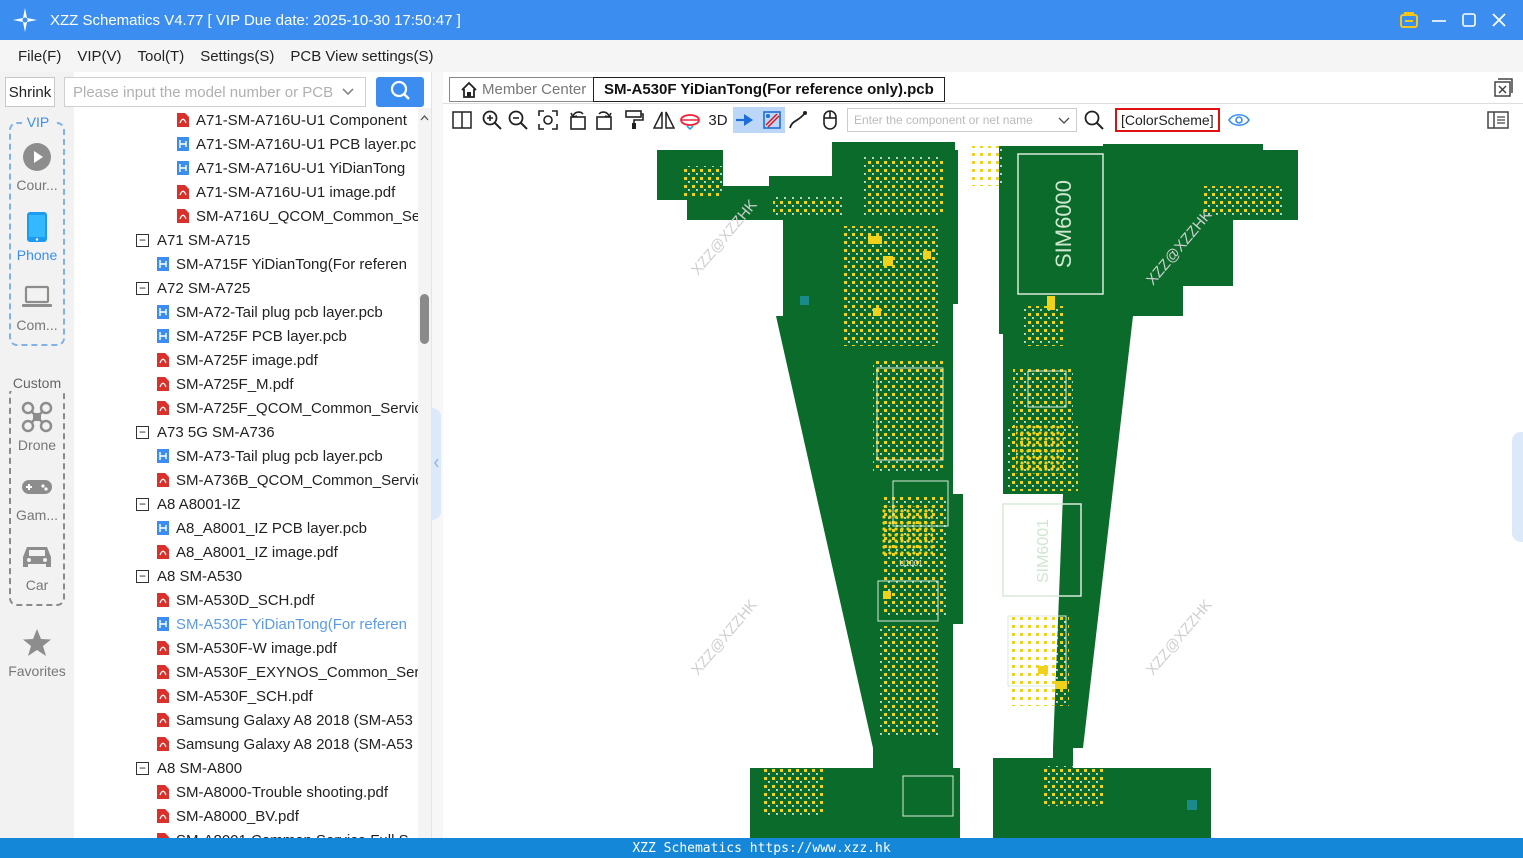 The image size is (1523, 858). I want to click on chip-label-sim6000: SIM6000, so click(1063, 224).